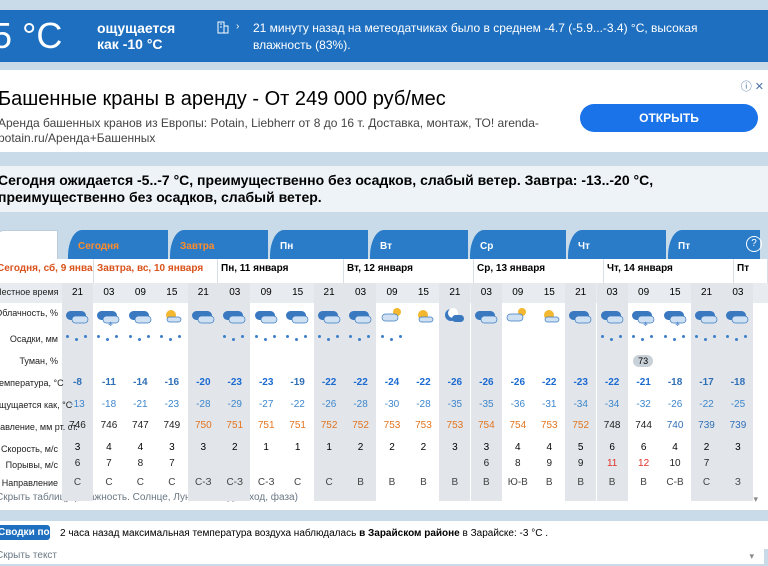 The height and width of the screenshot is (566, 768). What do you see at coordinates (156, 271) in the screenshot?
I see `day-header: Завтра, вс, 10 января` at bounding box center [156, 271].